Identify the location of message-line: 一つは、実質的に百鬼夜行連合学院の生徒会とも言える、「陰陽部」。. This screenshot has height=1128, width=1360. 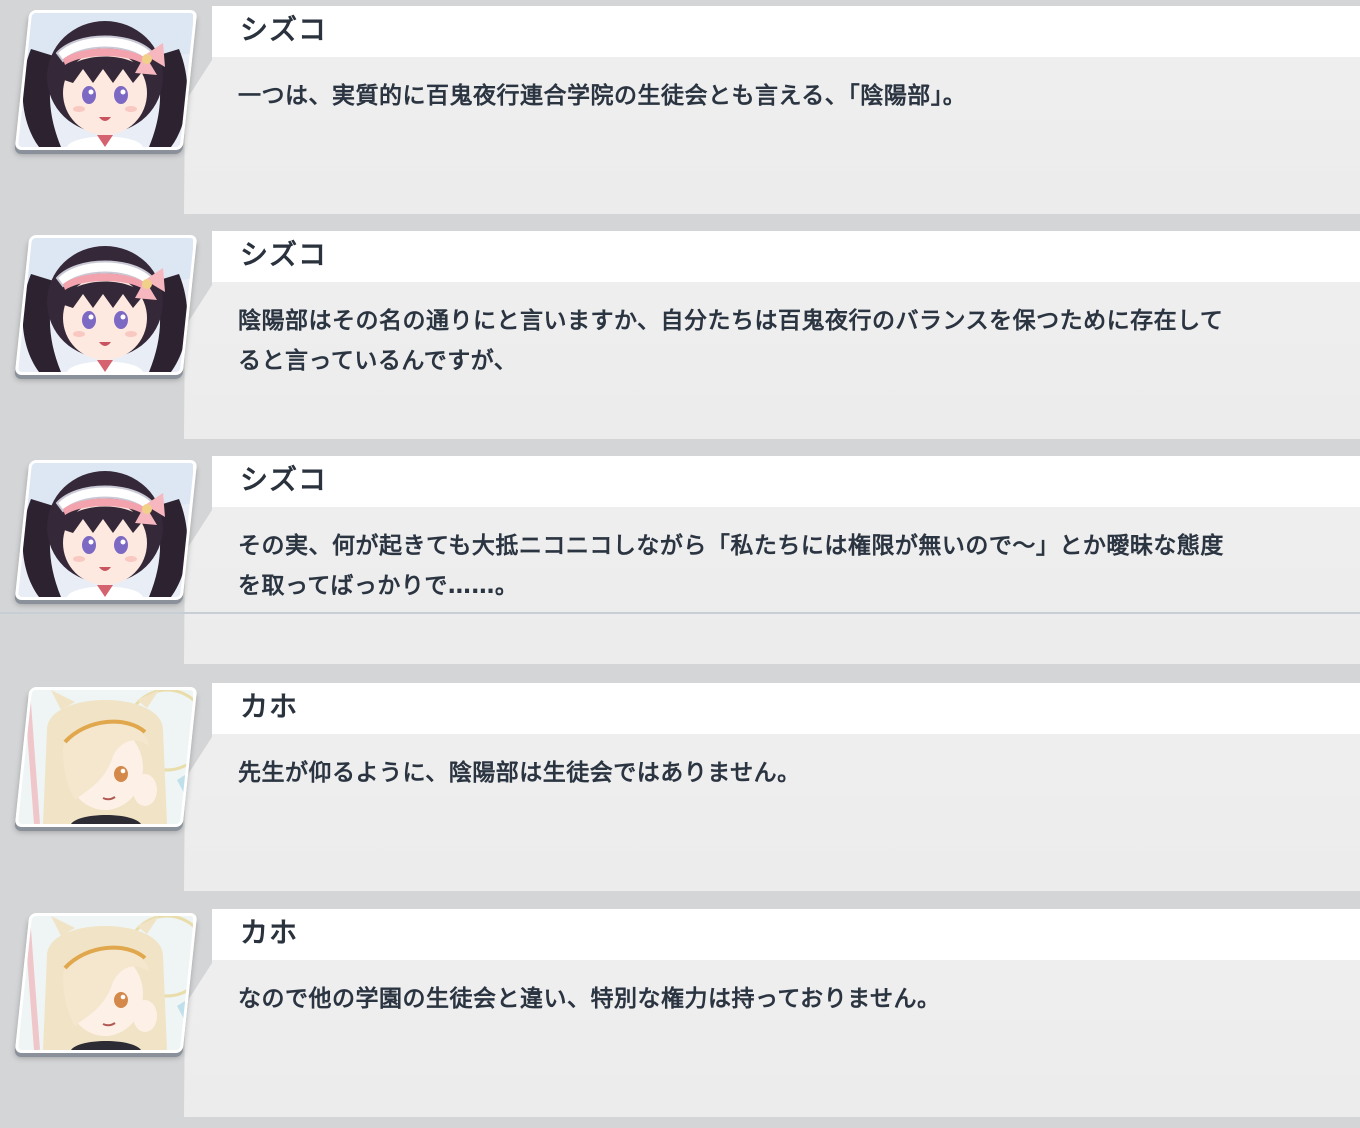
(602, 96).